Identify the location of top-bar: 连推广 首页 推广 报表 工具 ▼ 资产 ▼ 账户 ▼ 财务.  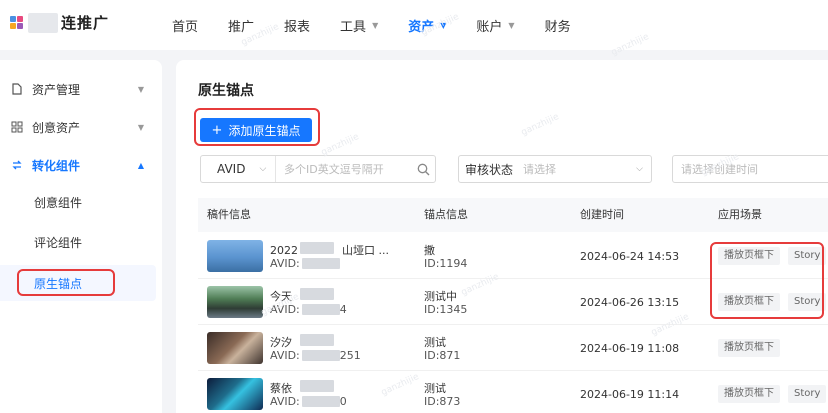
(414, 25).